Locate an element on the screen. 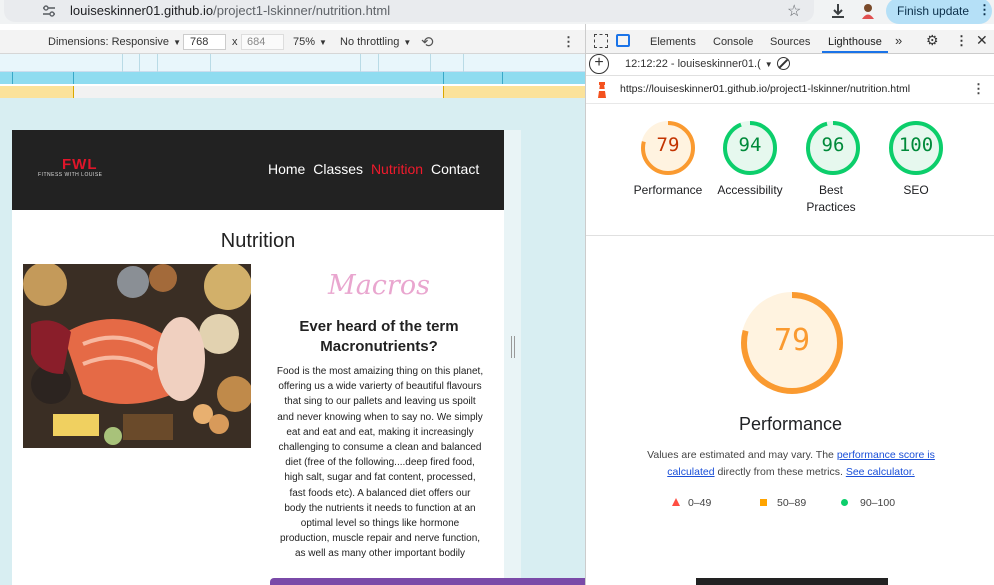 The height and width of the screenshot is (585, 994). height-input: 684 is located at coordinates (262, 42).